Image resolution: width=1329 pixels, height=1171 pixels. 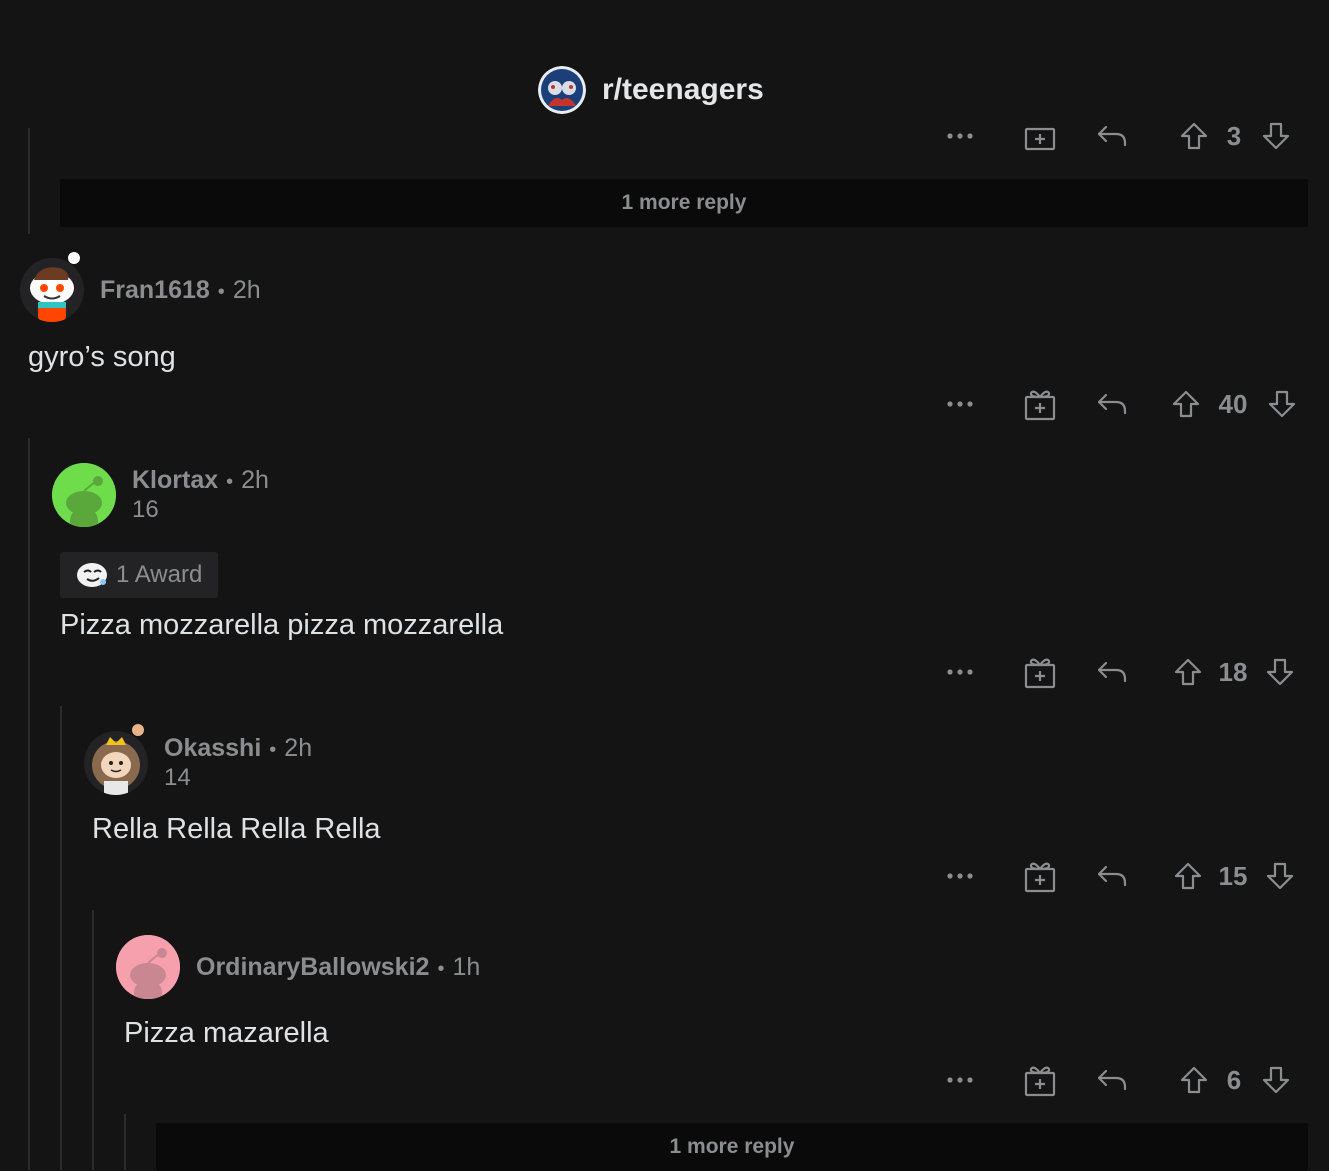 I want to click on vote-count: 15, so click(x=1233, y=876).